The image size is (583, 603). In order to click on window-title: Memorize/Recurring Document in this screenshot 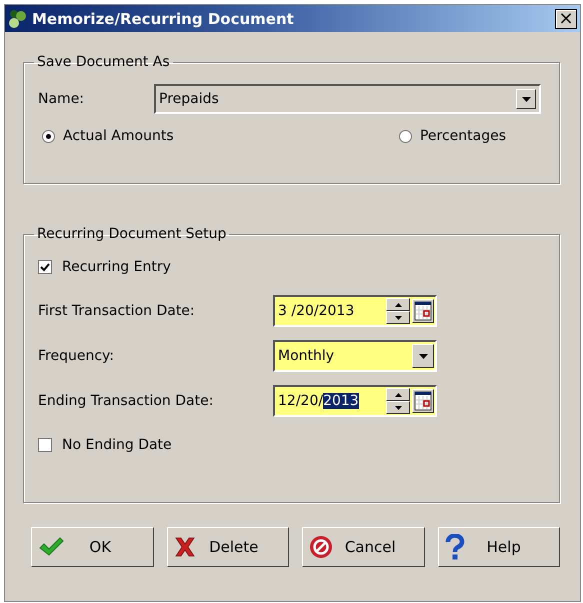, I will do `click(163, 19)`.